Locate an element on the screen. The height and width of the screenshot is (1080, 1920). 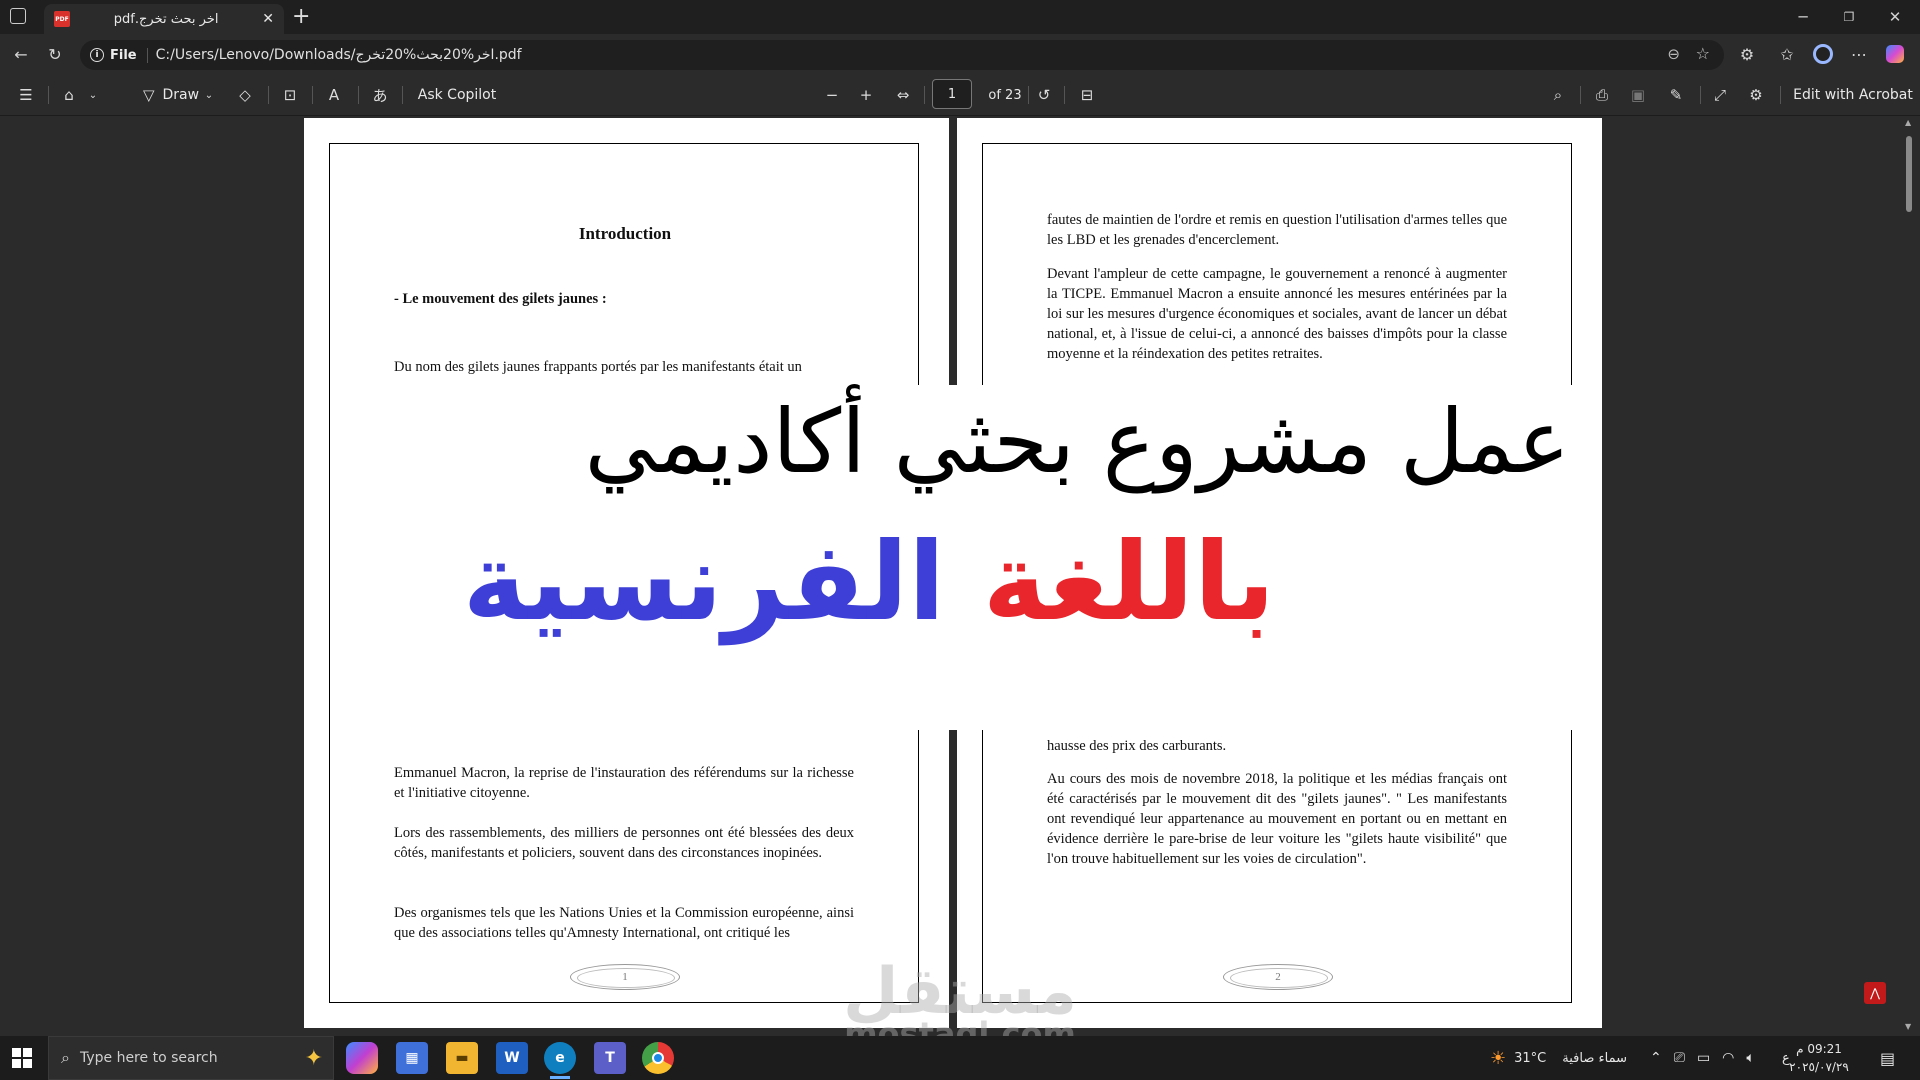
volume-icon: 🔈︎ is located at coordinates (1750, 1058).